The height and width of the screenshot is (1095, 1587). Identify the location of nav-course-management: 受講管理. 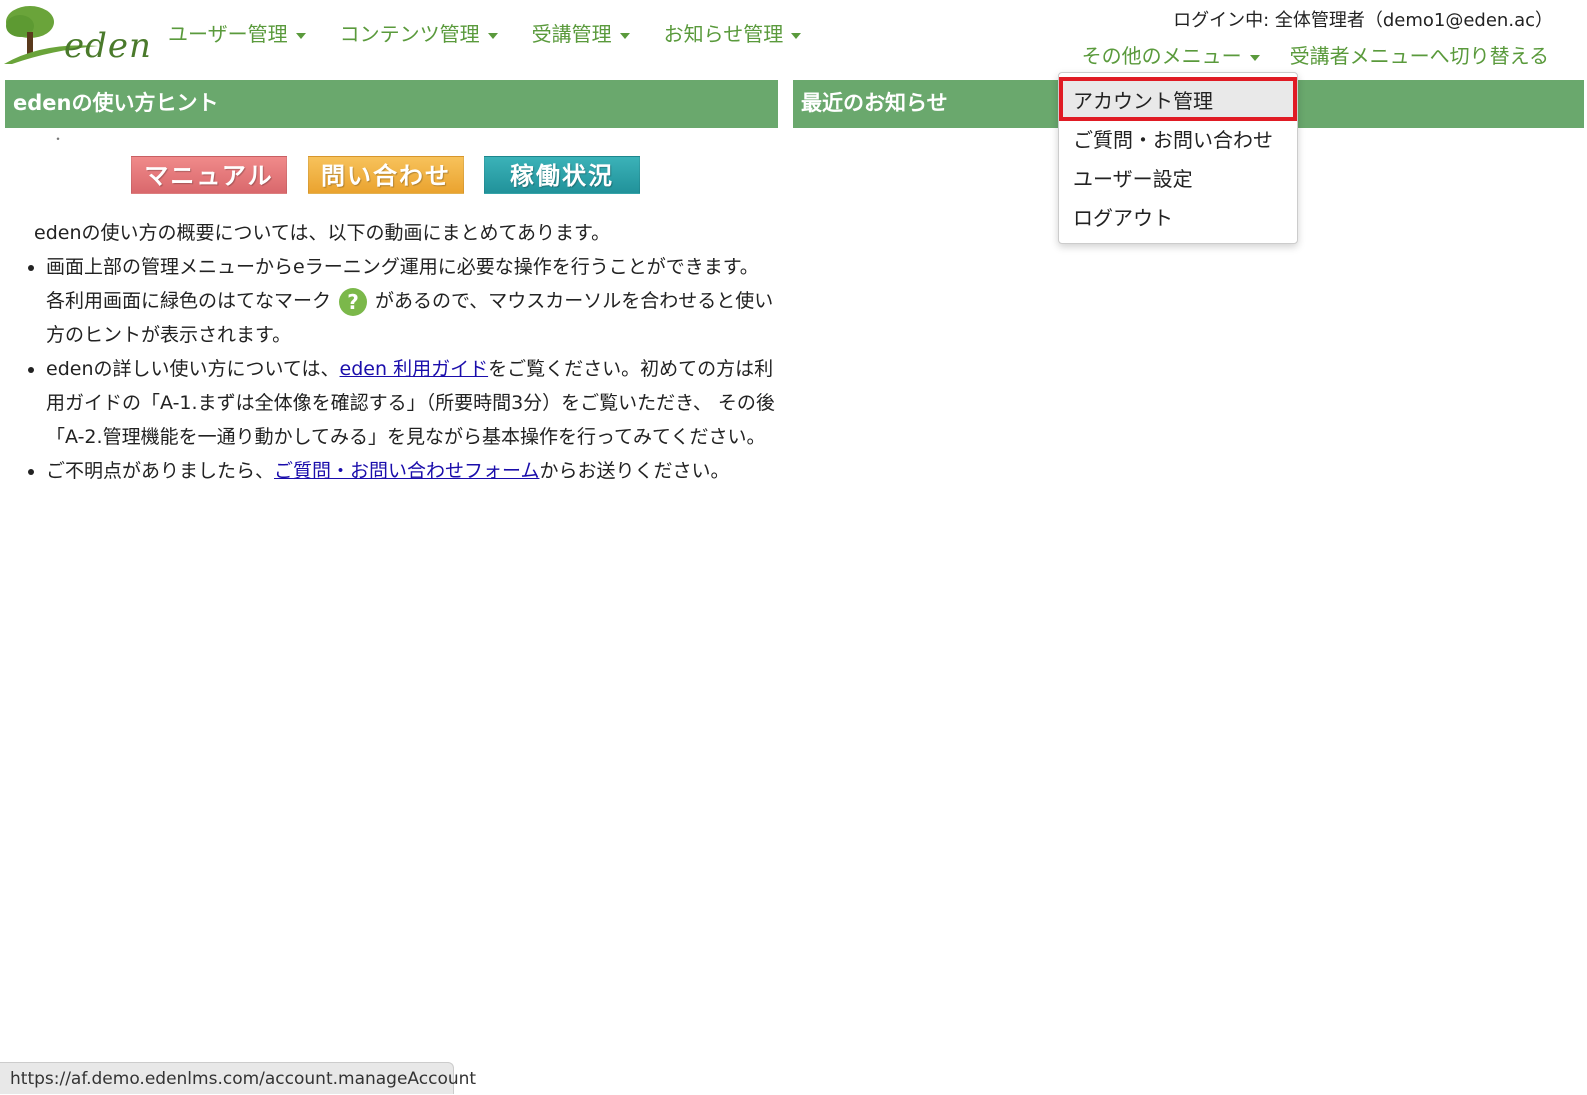
(581, 32).